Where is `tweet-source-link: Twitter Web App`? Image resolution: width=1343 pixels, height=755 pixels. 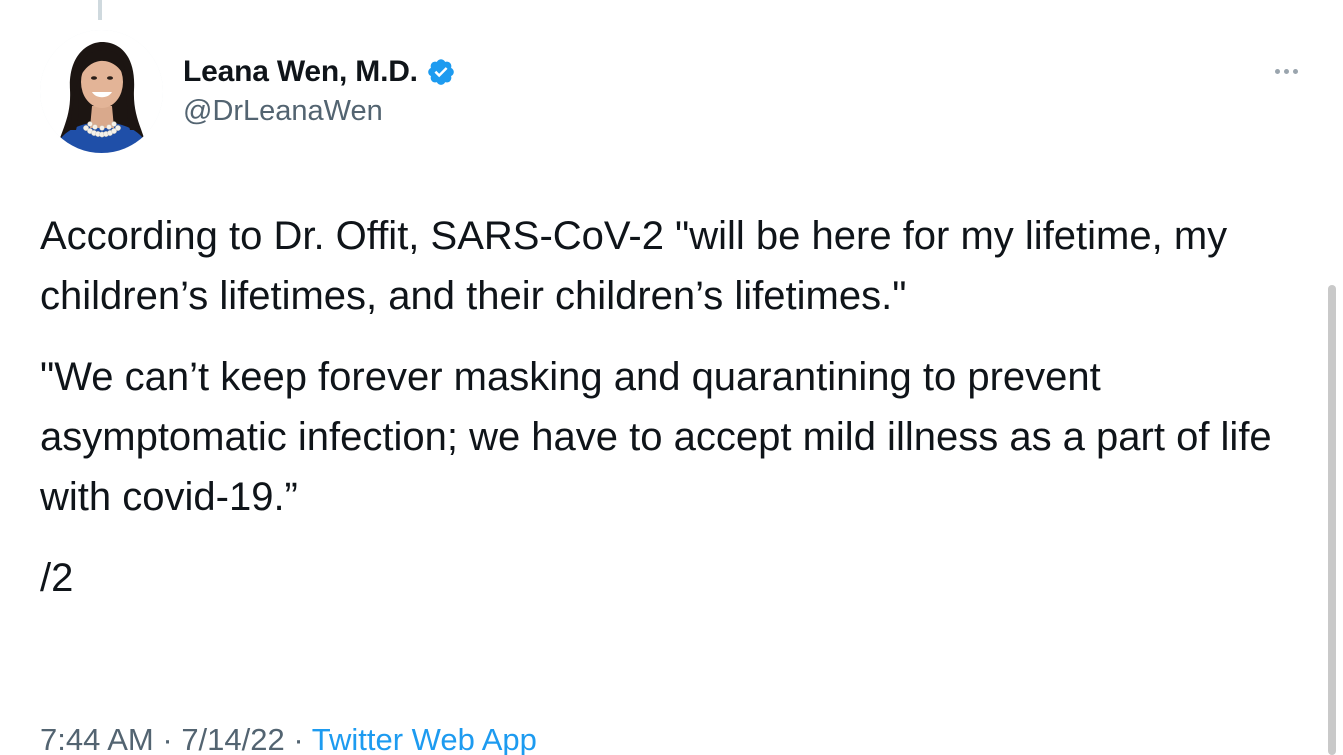 tweet-source-link: Twitter Web App is located at coordinates (424, 738).